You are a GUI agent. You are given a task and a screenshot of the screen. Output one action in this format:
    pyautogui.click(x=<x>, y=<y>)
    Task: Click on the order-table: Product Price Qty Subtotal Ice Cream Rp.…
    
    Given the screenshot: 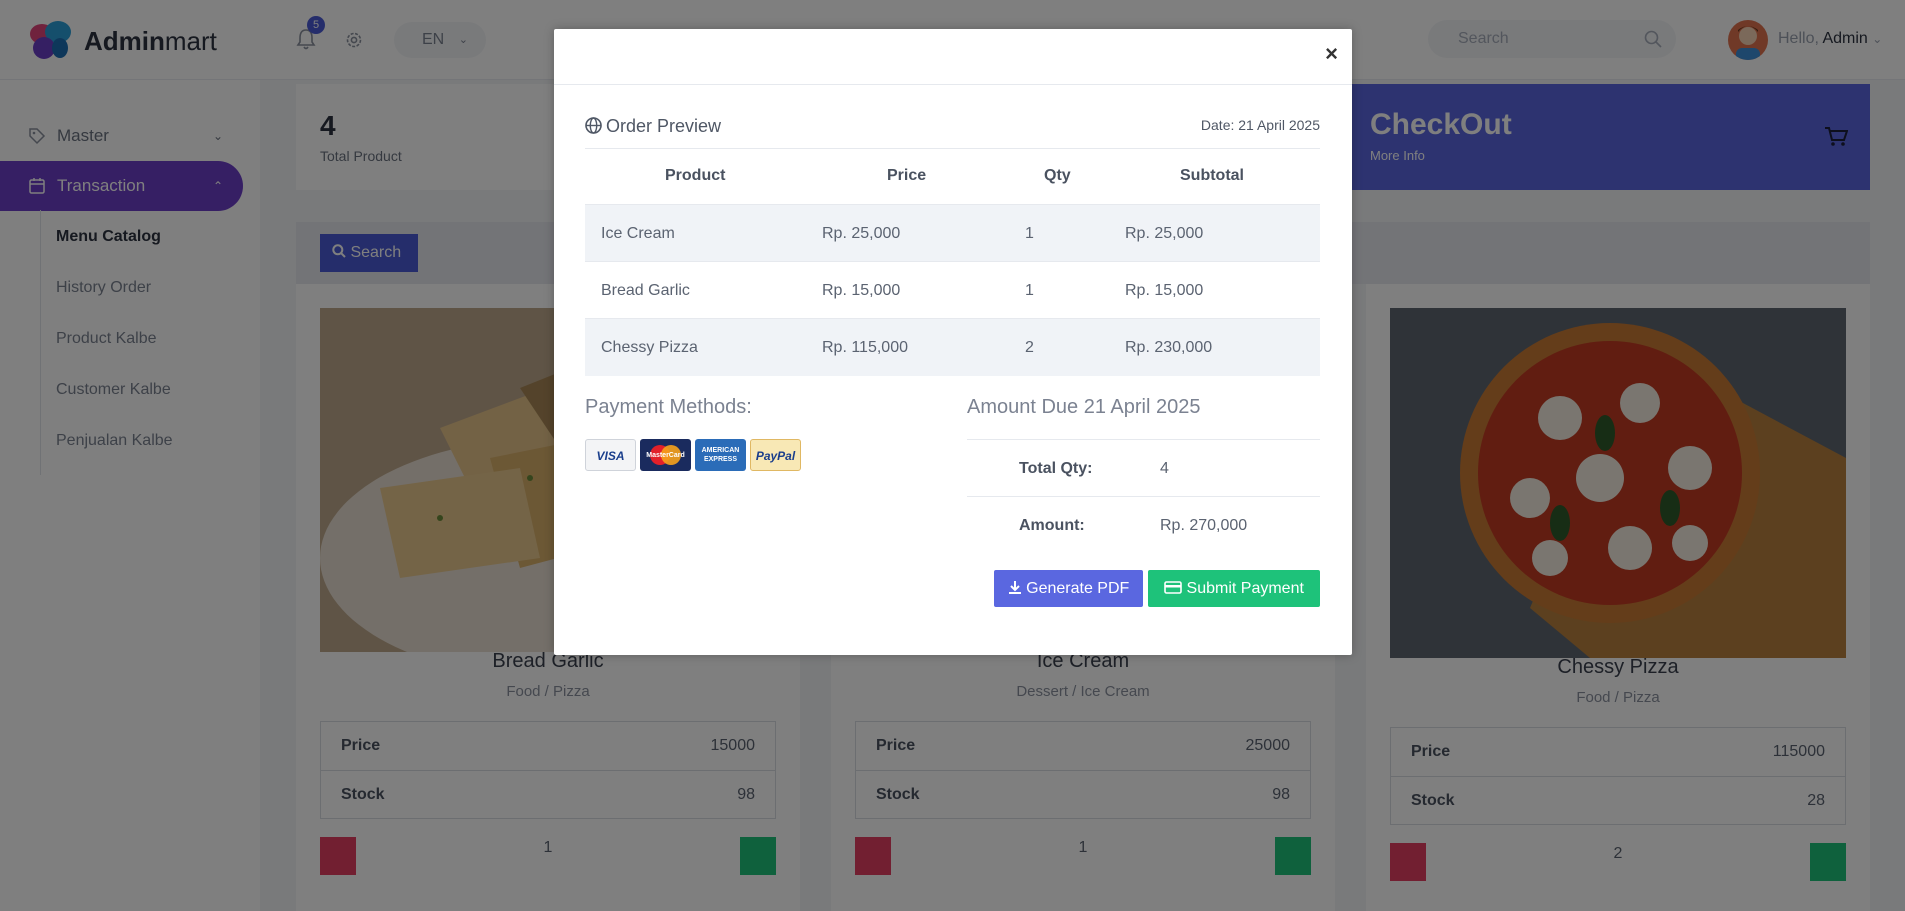 What is the action you would take?
    pyautogui.click(x=952, y=262)
    